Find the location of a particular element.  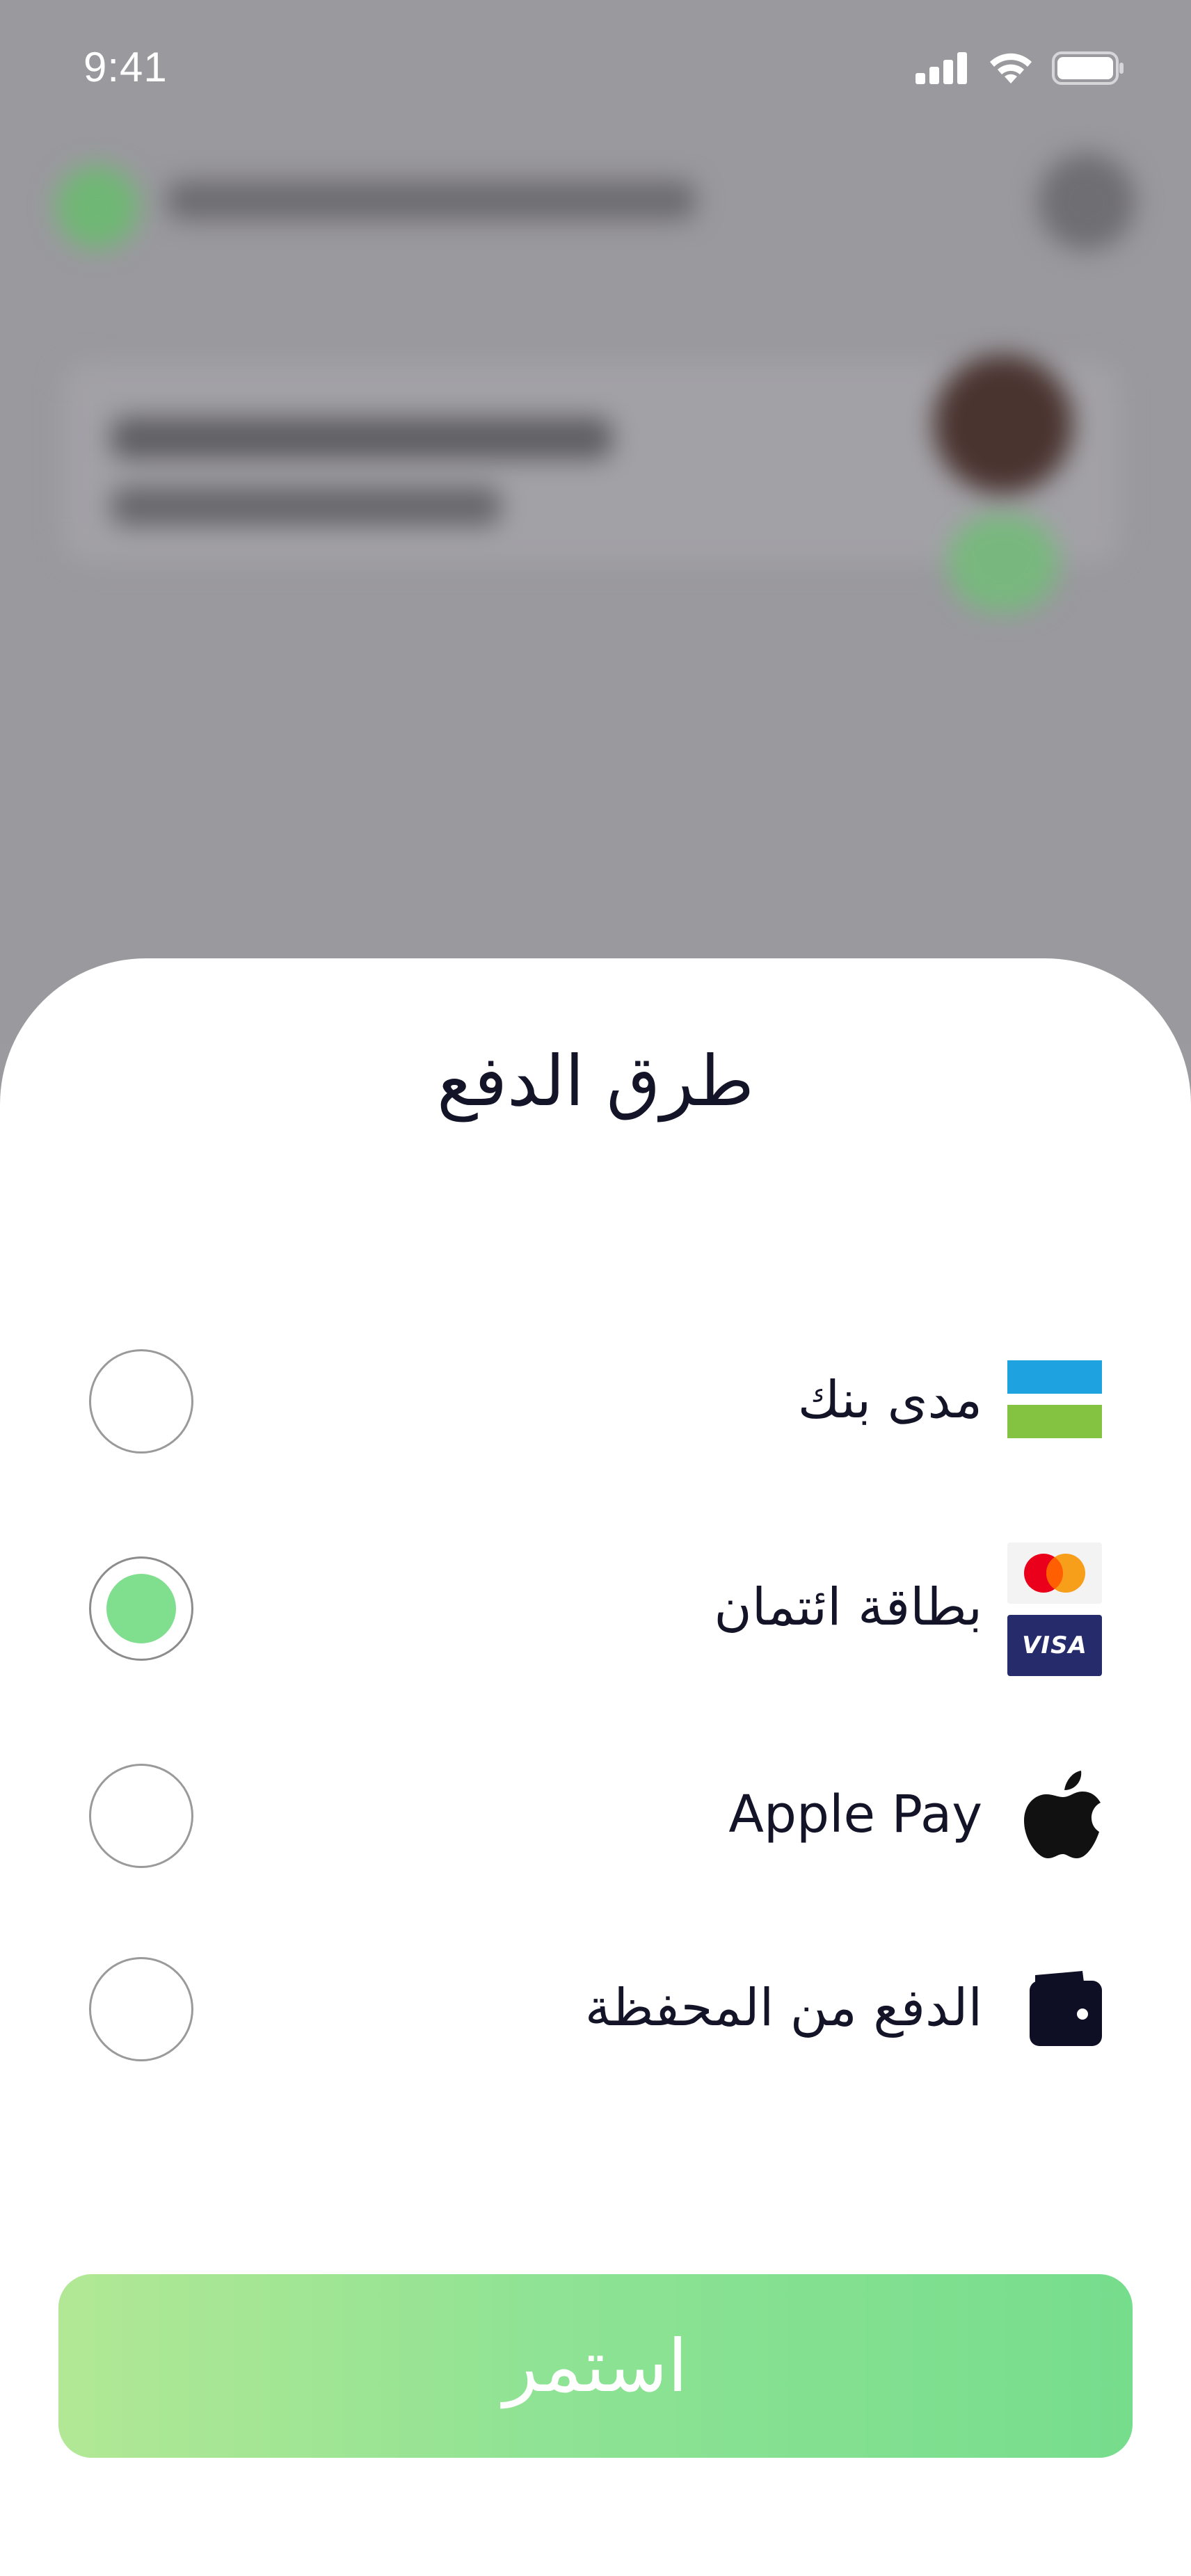

status-time: 9:41 is located at coordinates (126, 67).